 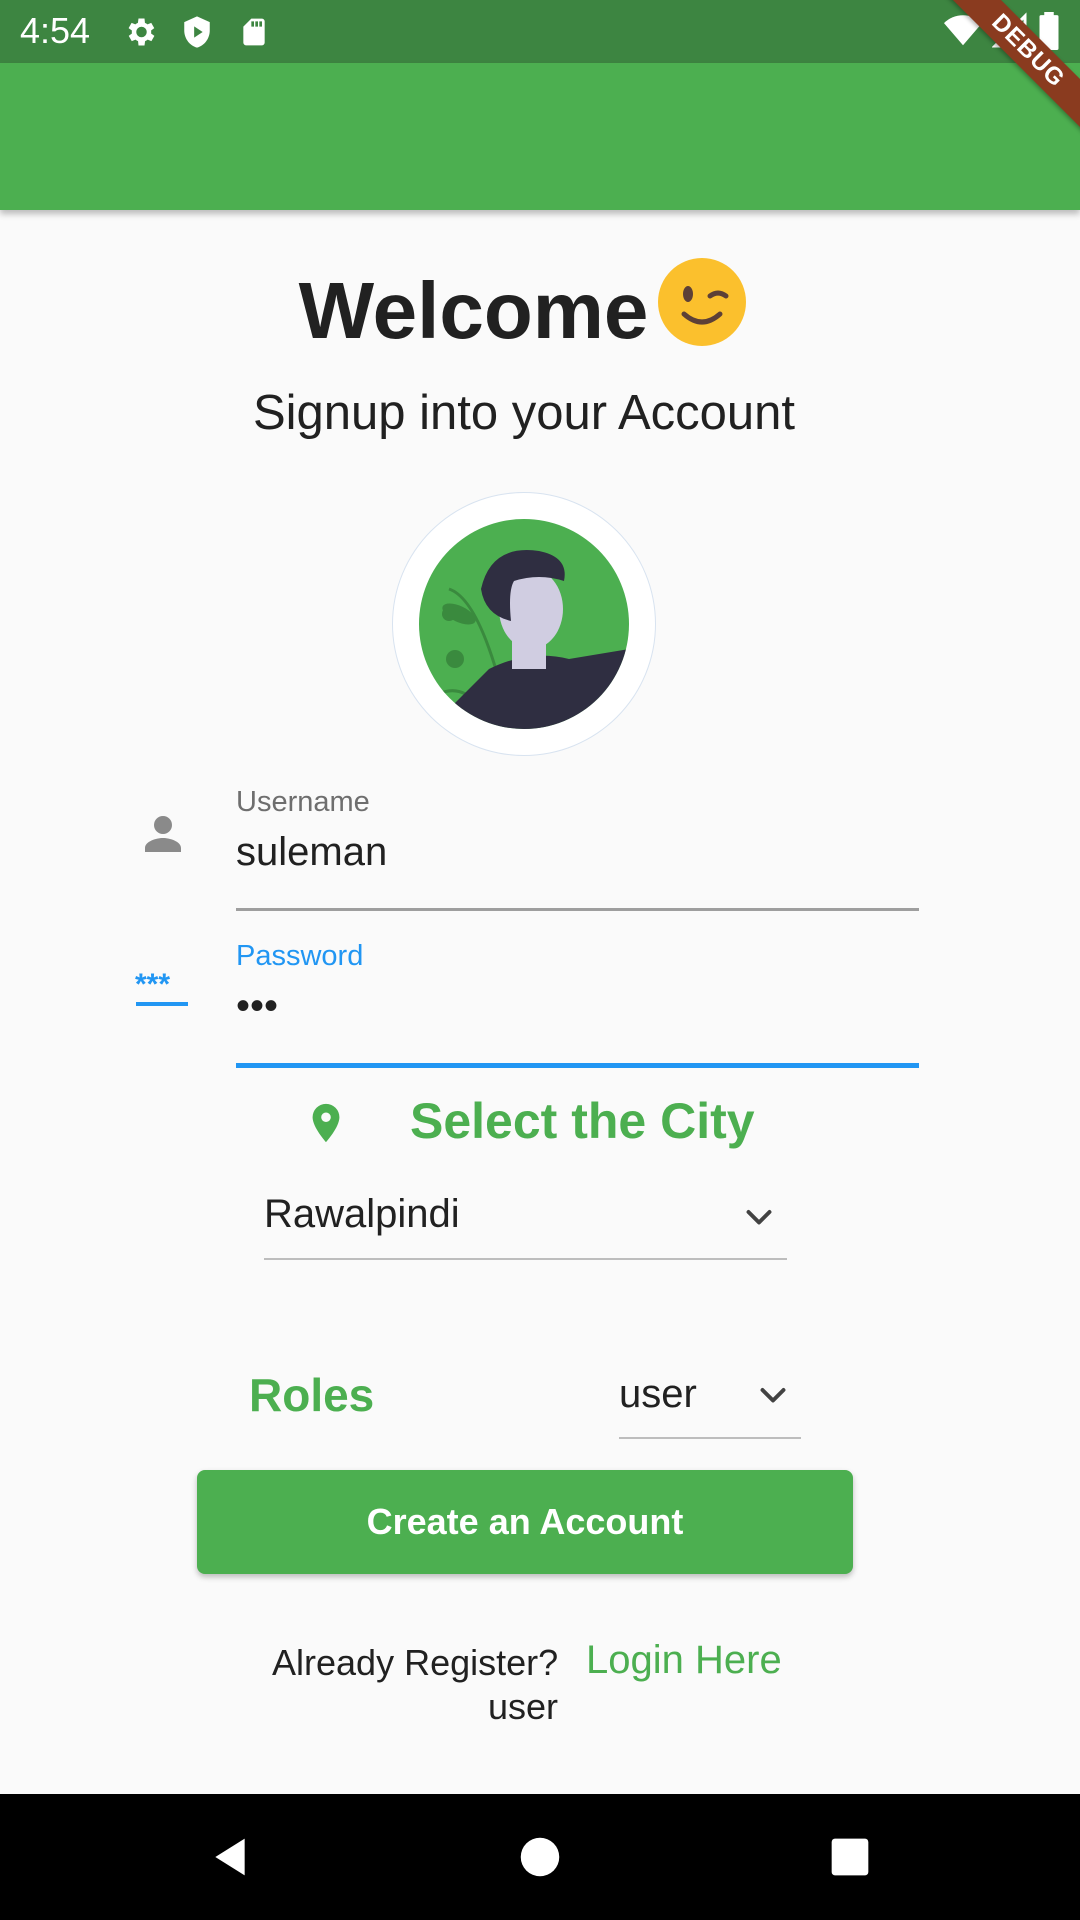 I want to click on roles-dropdown-underline, so click(x=710, y=1438).